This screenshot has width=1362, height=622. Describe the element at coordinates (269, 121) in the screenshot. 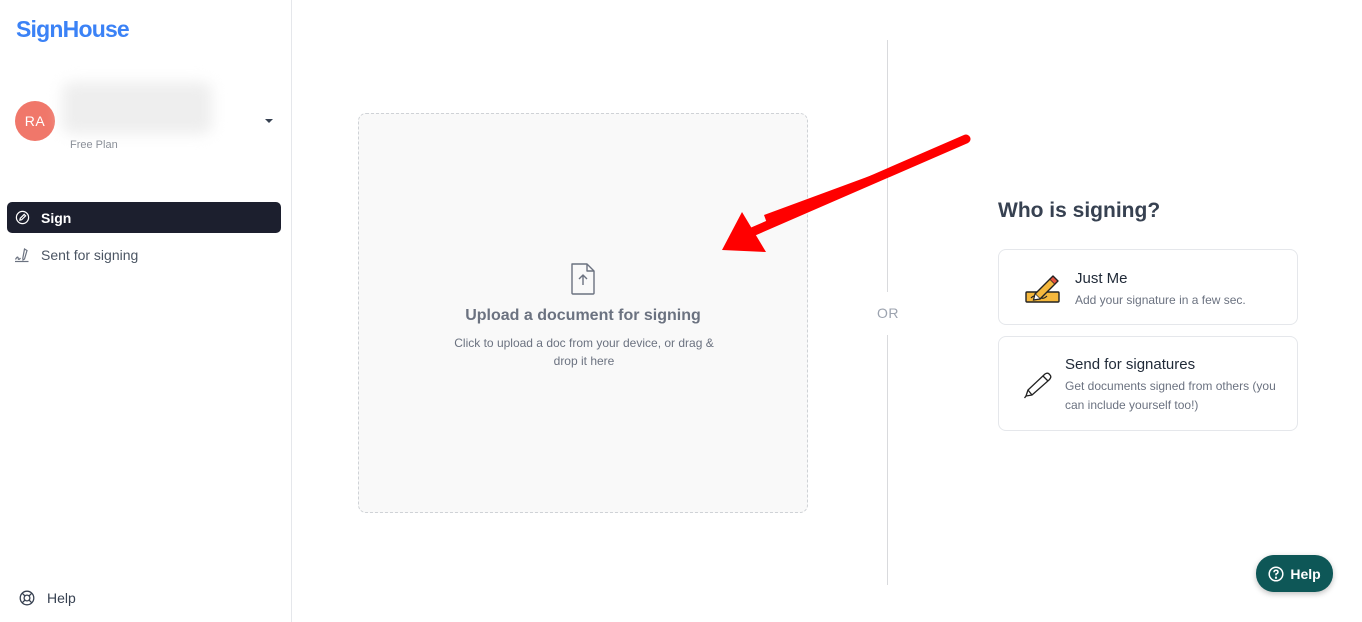

I see `caret-down-icon` at that location.